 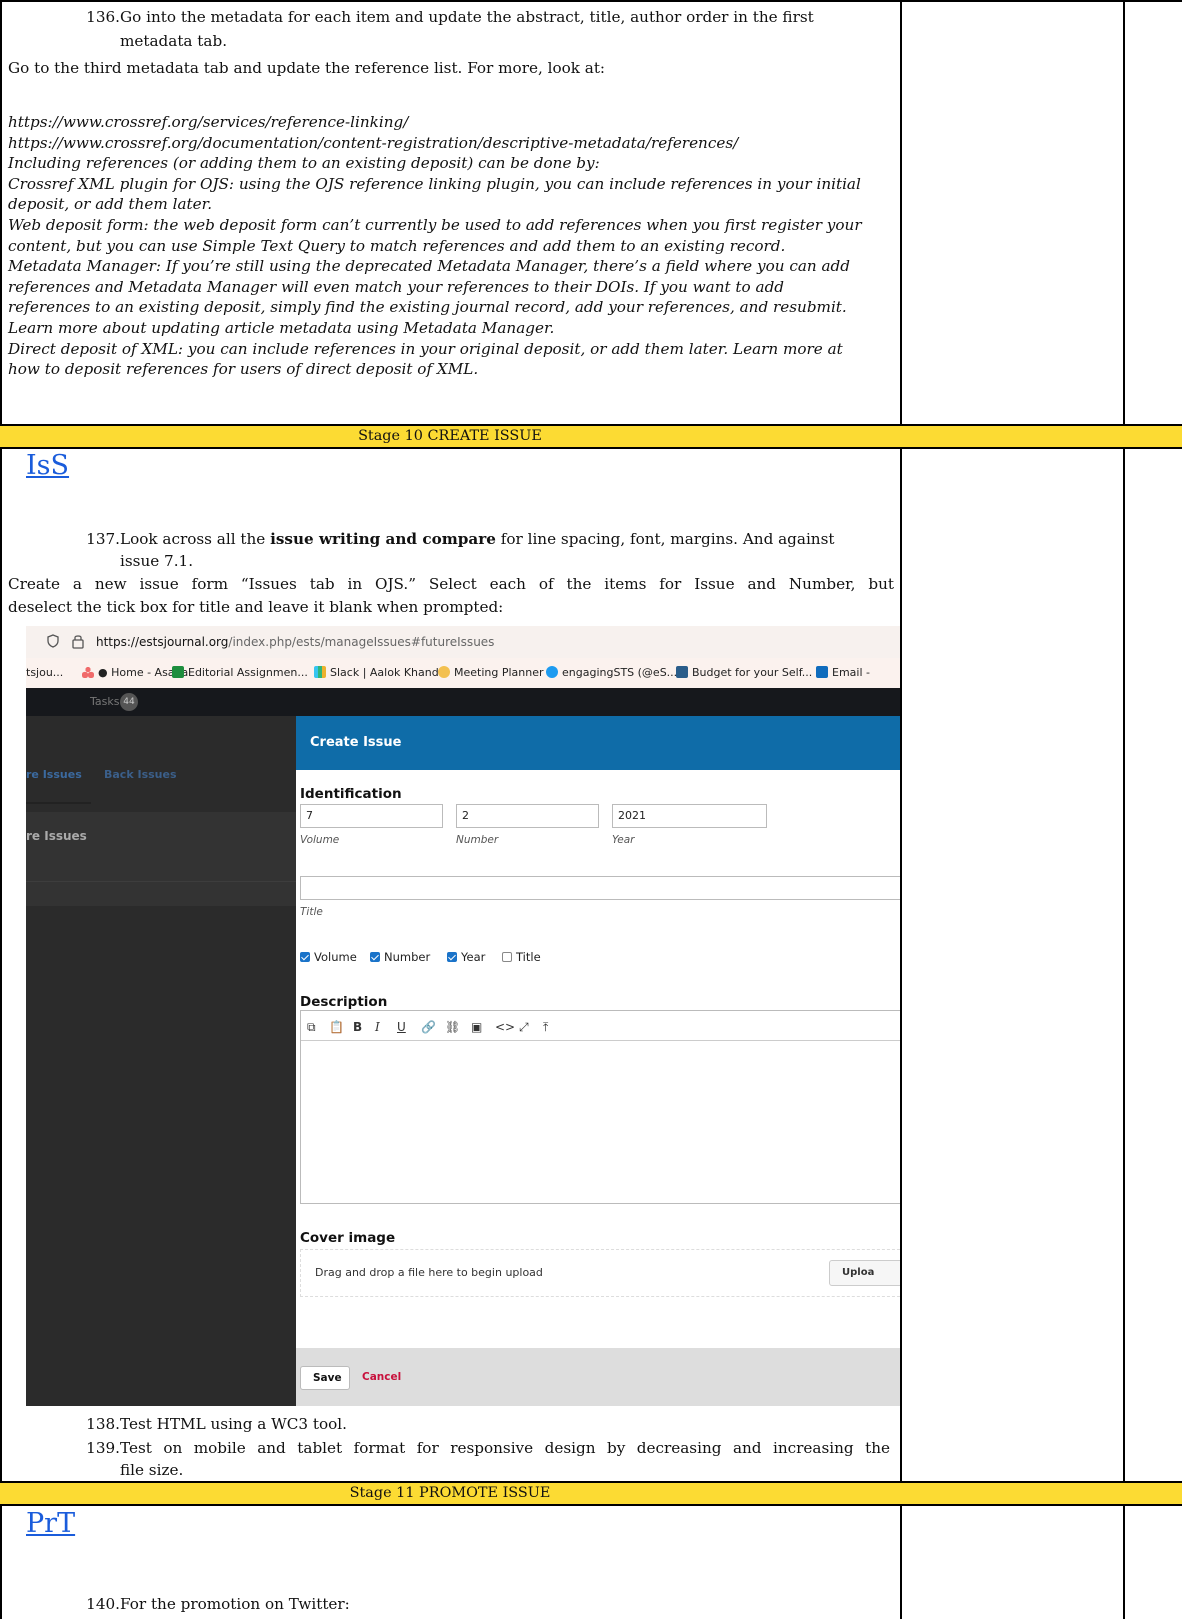 What do you see at coordinates (401, 1027) in the screenshot?
I see `underline-icon: U` at bounding box center [401, 1027].